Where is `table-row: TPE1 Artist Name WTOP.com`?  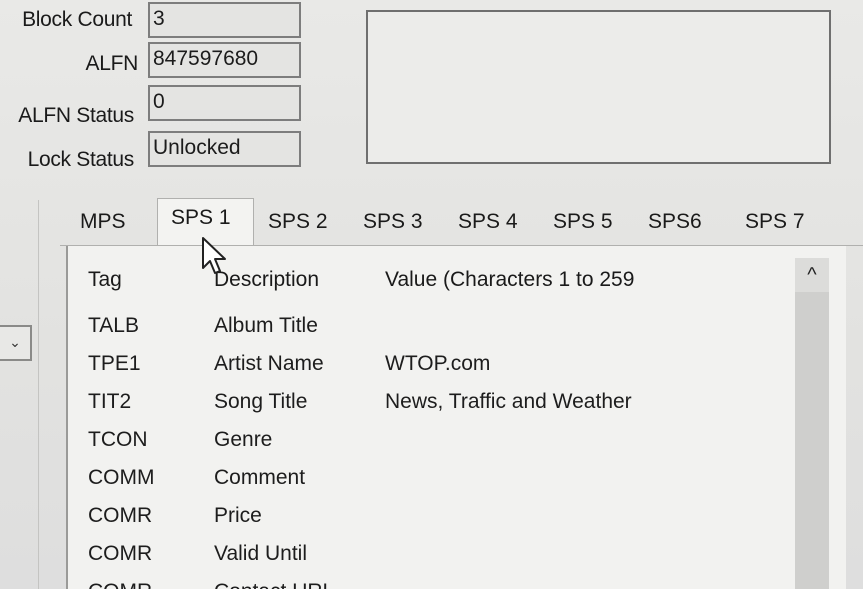 table-row: TPE1 Artist Name WTOP.com is located at coordinates (438, 371).